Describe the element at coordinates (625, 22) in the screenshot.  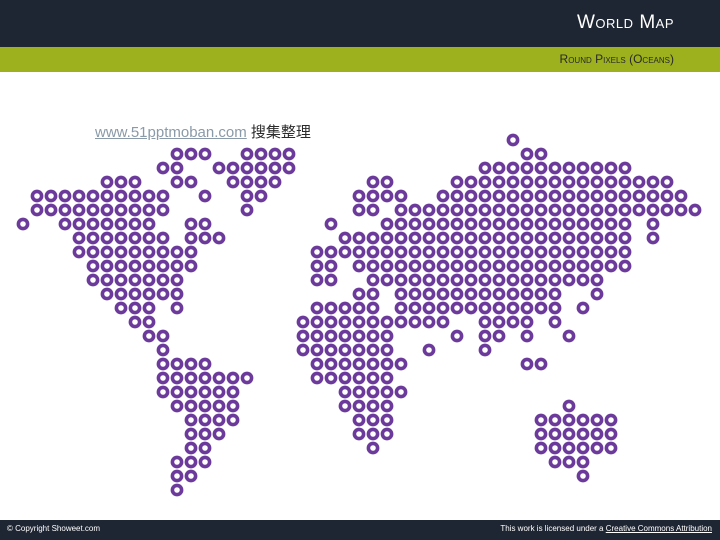
I see `page-title: World Map` at that location.